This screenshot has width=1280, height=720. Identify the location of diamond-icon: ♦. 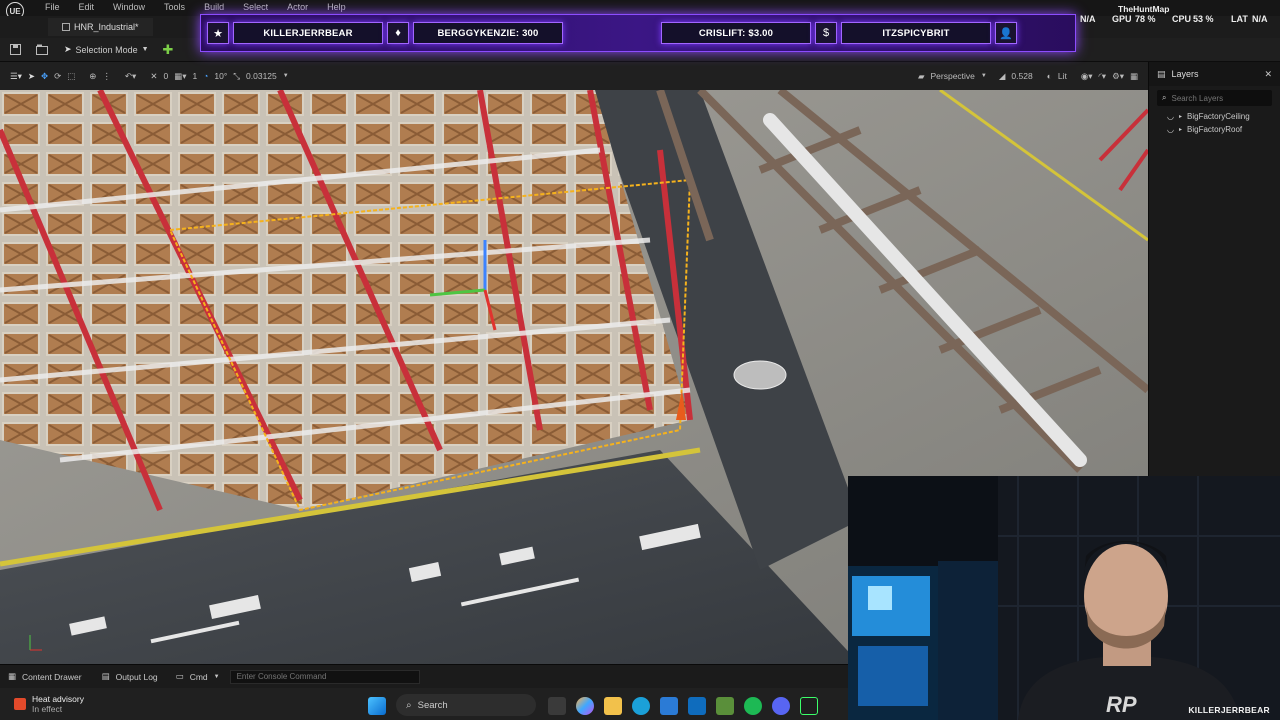
(398, 33).